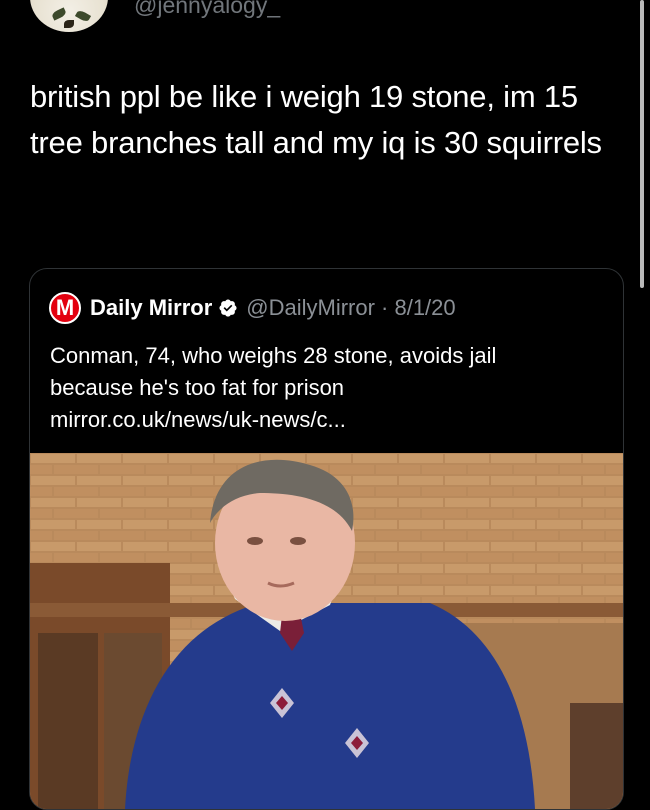  What do you see at coordinates (197, 387) in the screenshot?
I see `quoted-text-line: because he's too fat for prison` at bounding box center [197, 387].